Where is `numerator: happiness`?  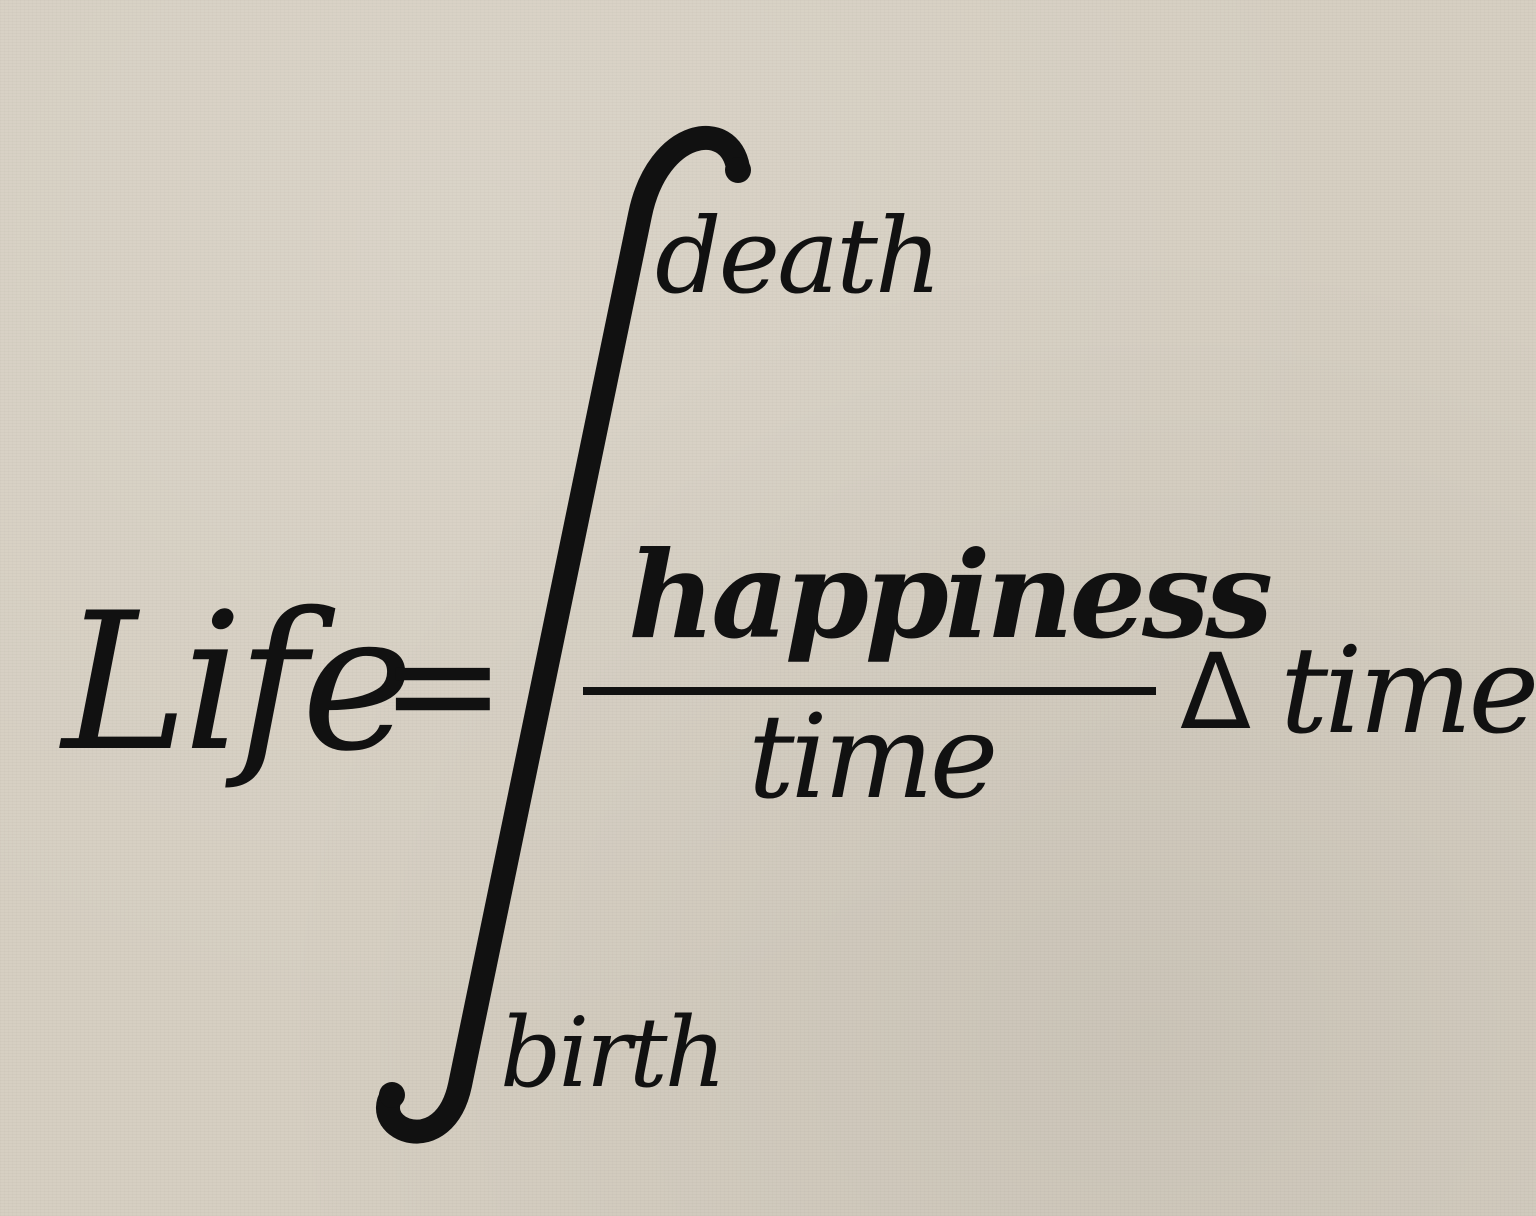
numerator: happiness is located at coordinates (950, 595).